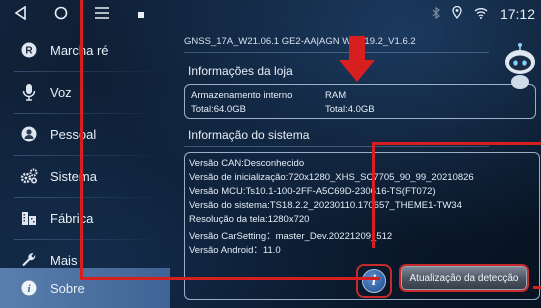  I want to click on status-icons: 17:12, so click(483, 13).